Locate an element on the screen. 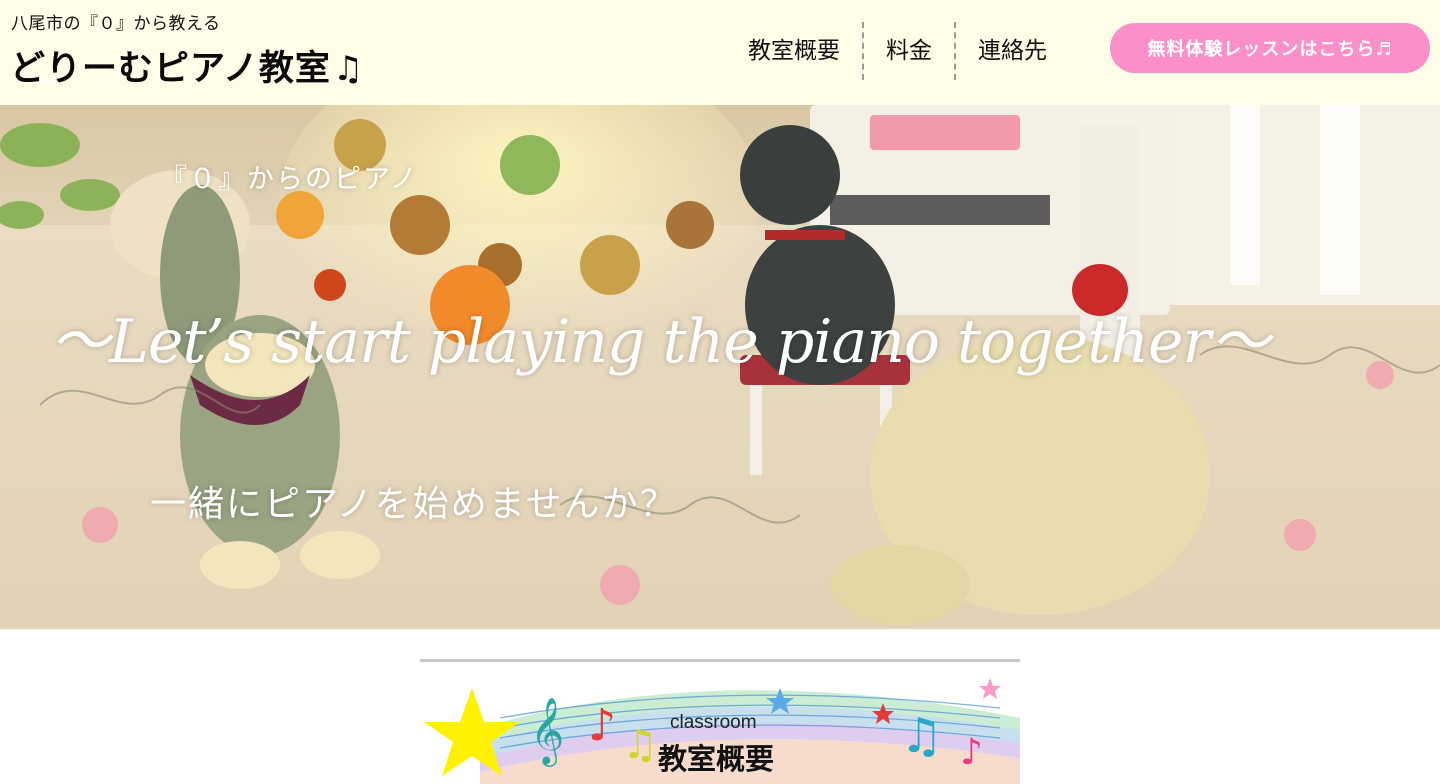 This screenshot has height=784, width=1440. section-divider is located at coordinates (720, 660).